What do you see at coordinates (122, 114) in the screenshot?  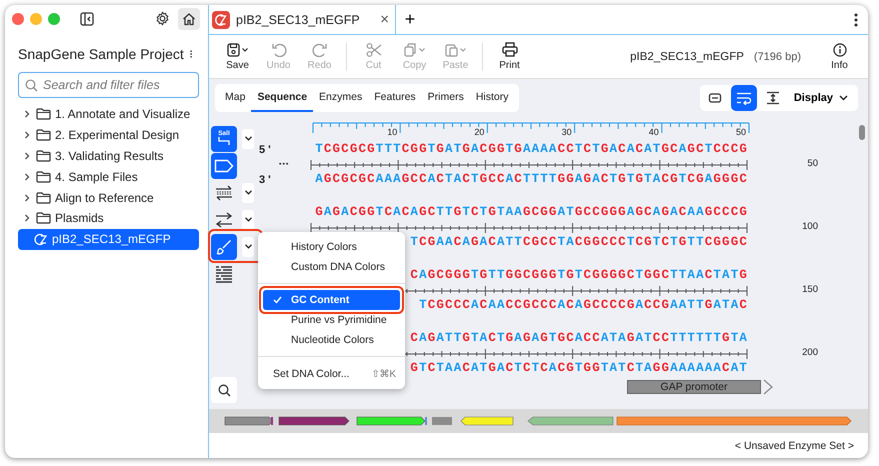 I see `tree-label: 1. Annotate and Visualize` at bounding box center [122, 114].